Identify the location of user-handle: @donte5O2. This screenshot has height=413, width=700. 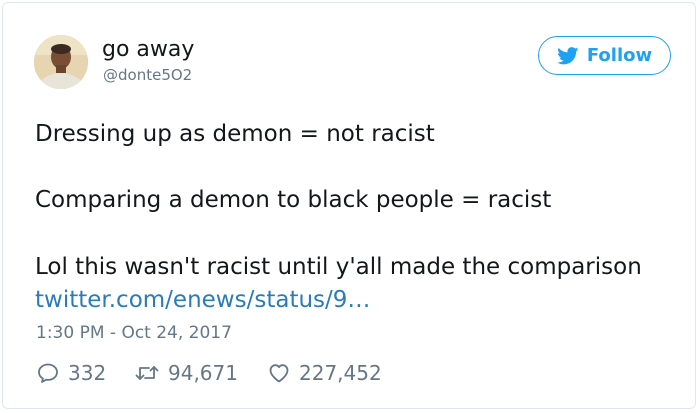
(147, 75).